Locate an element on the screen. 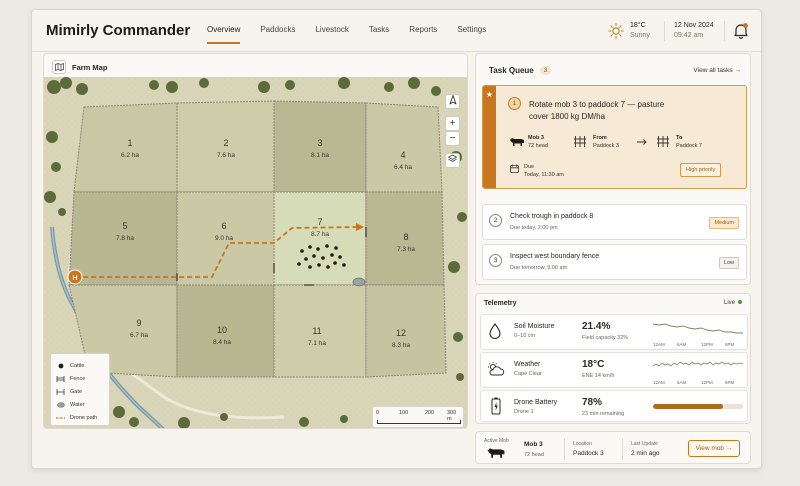 This screenshot has width=800, height=486. task-due: Due today, 2:00 pm is located at coordinates (534, 228).